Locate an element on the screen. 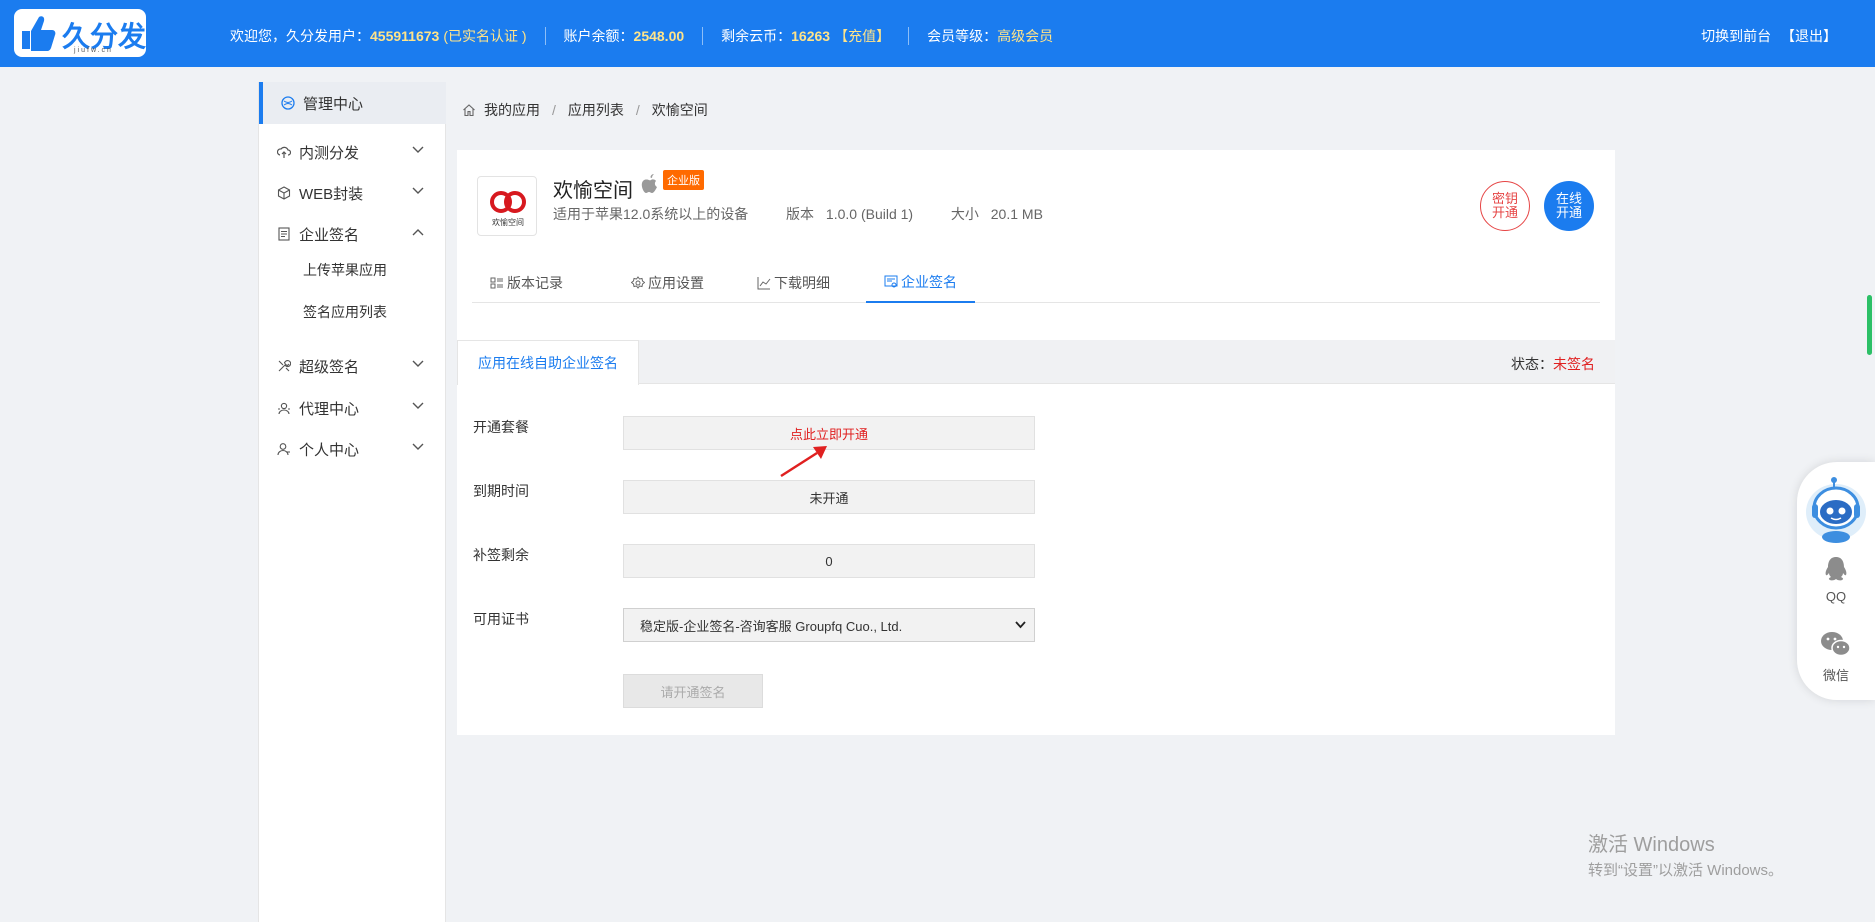 The image size is (1875, 922). sidebar-item-personal-center: 个人中心 is located at coordinates (352, 449).